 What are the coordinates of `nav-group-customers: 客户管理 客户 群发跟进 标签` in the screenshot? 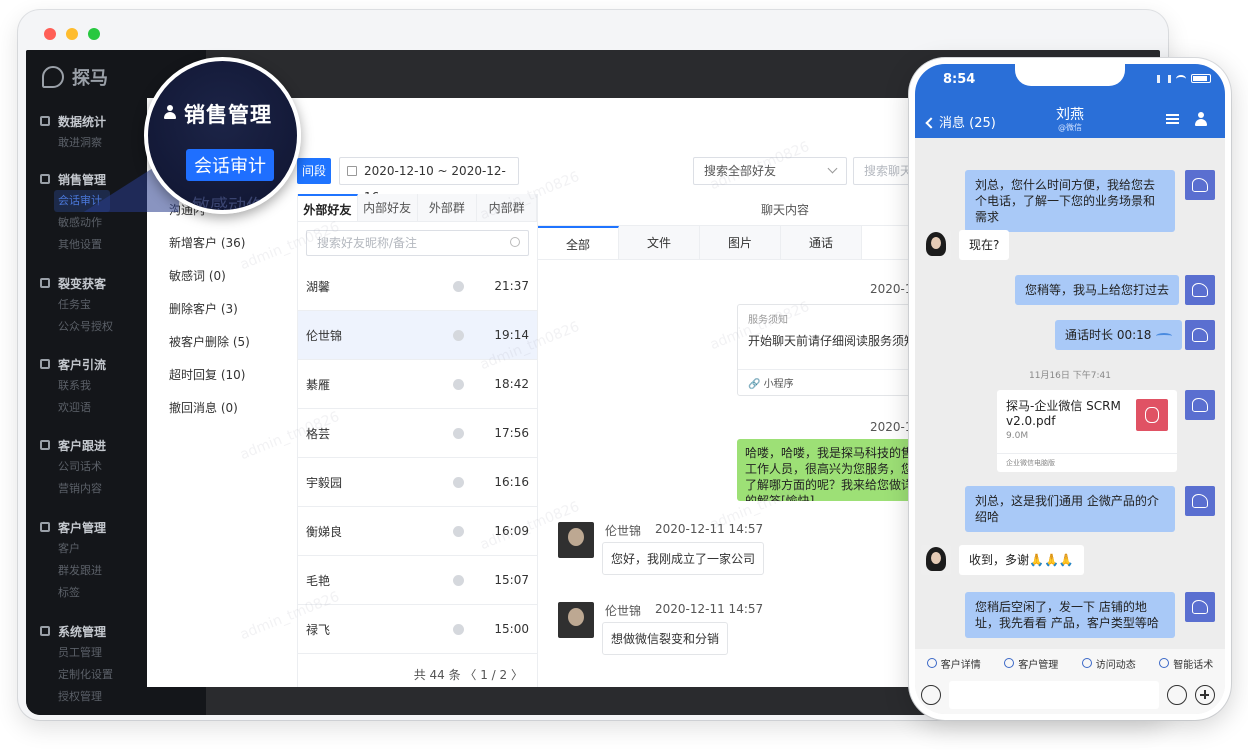 It's located at (73, 560).